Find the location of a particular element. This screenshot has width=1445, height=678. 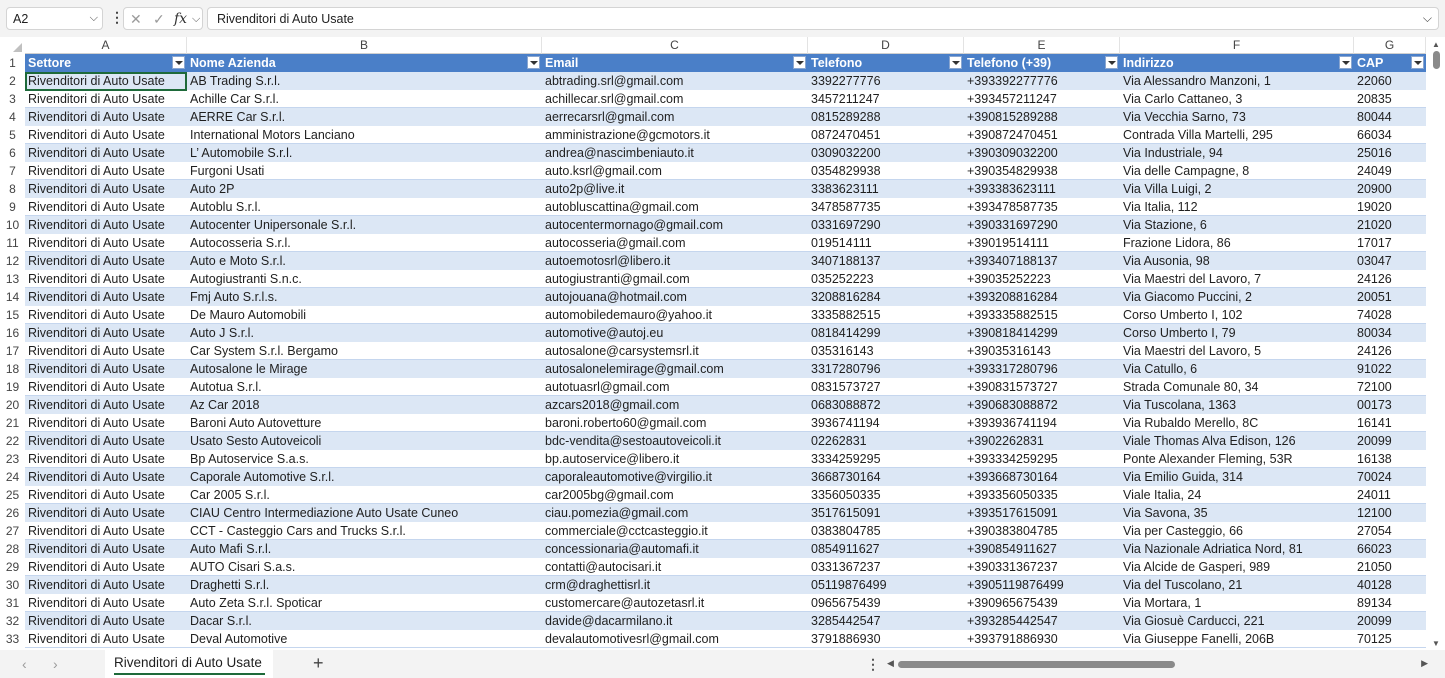

table-cell: autosalonelemirage@gmail.com is located at coordinates (675, 369).